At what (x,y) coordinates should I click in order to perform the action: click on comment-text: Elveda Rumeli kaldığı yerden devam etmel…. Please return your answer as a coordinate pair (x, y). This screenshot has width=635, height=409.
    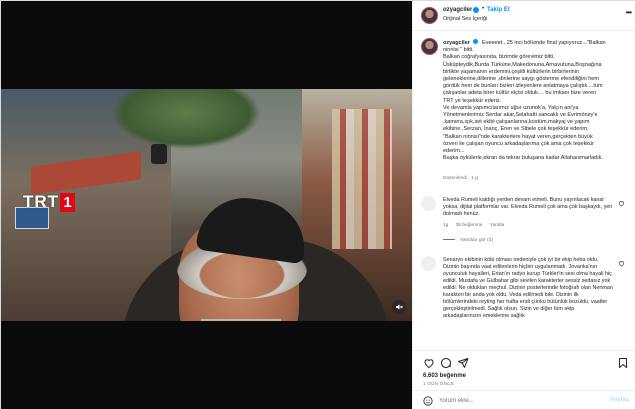
    Looking at the image, I should click on (528, 207).